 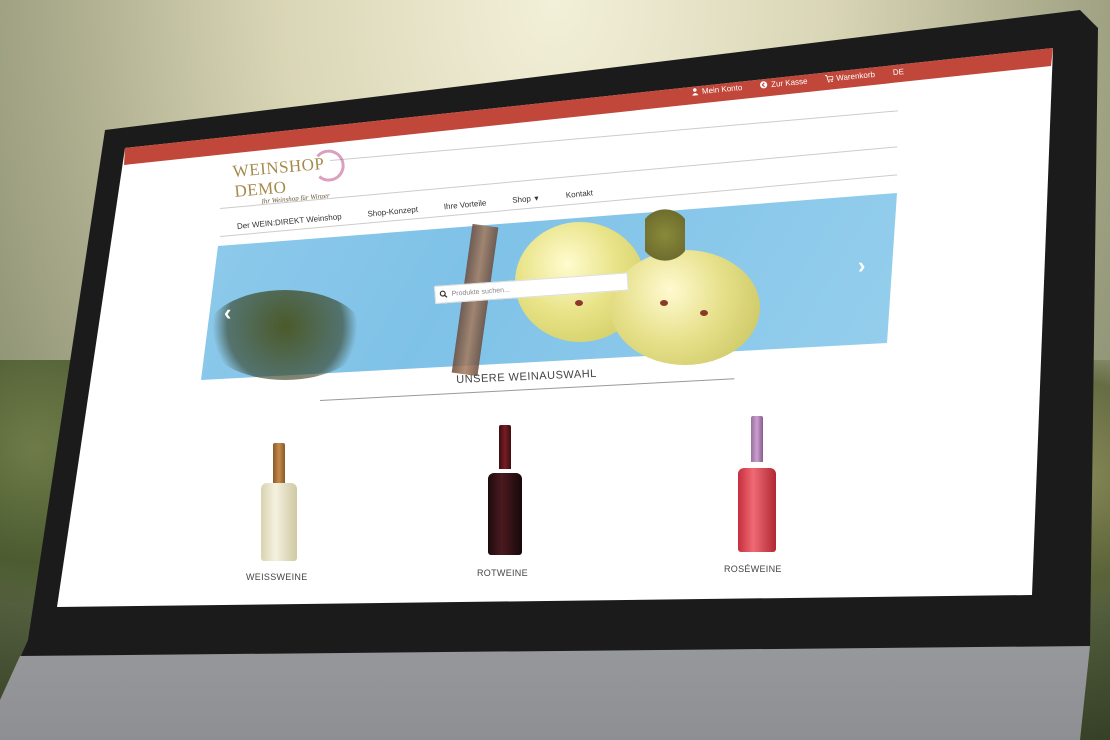 I want to click on chevron-down-icon: ▼, so click(x=536, y=198).